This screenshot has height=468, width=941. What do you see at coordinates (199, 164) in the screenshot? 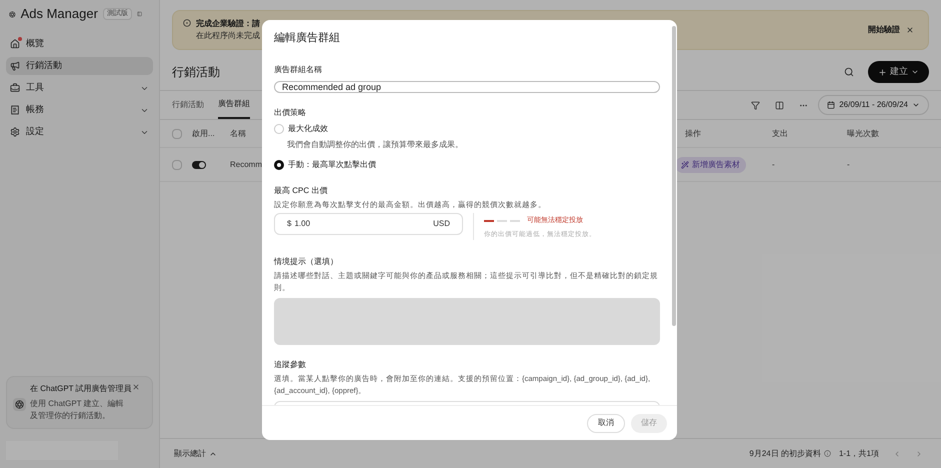
I see `toggle-switch` at bounding box center [199, 164].